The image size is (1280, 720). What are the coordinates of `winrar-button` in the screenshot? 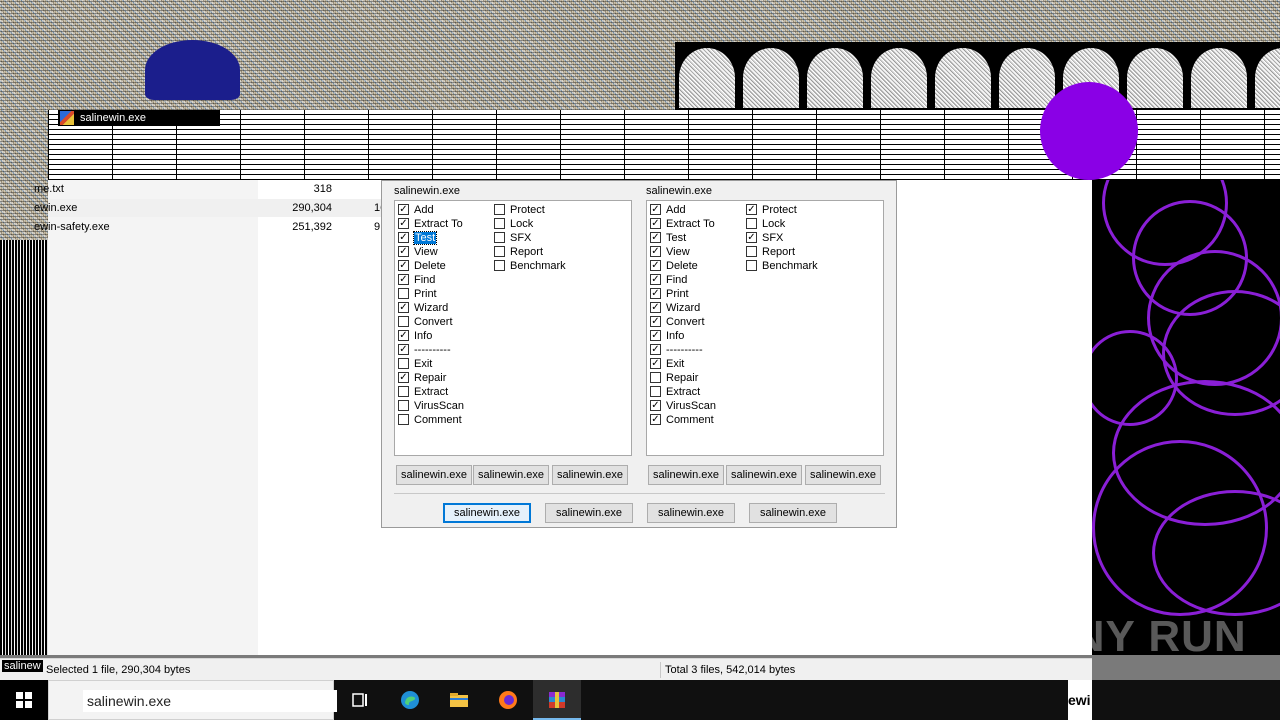 It's located at (557, 700).